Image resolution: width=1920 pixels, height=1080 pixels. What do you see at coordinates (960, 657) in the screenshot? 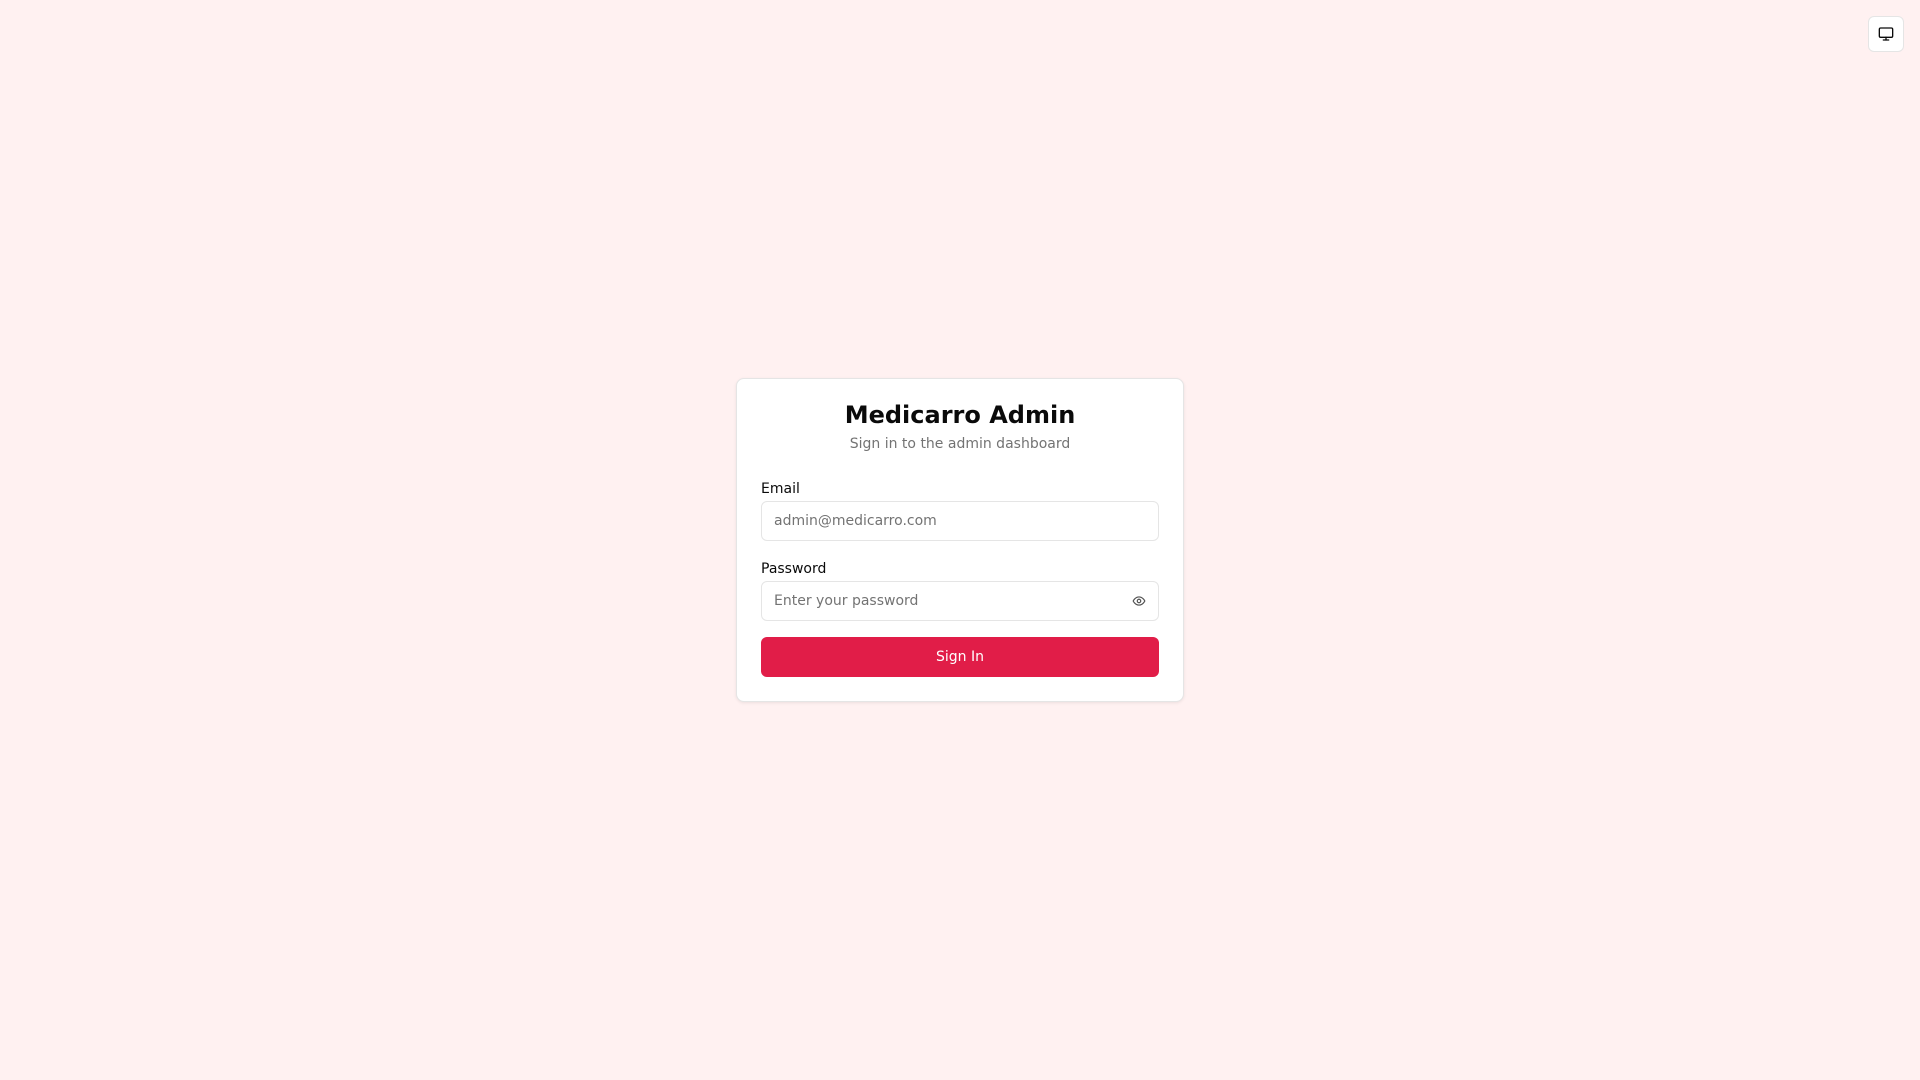
I see `sign-in-button: Sign In` at bounding box center [960, 657].